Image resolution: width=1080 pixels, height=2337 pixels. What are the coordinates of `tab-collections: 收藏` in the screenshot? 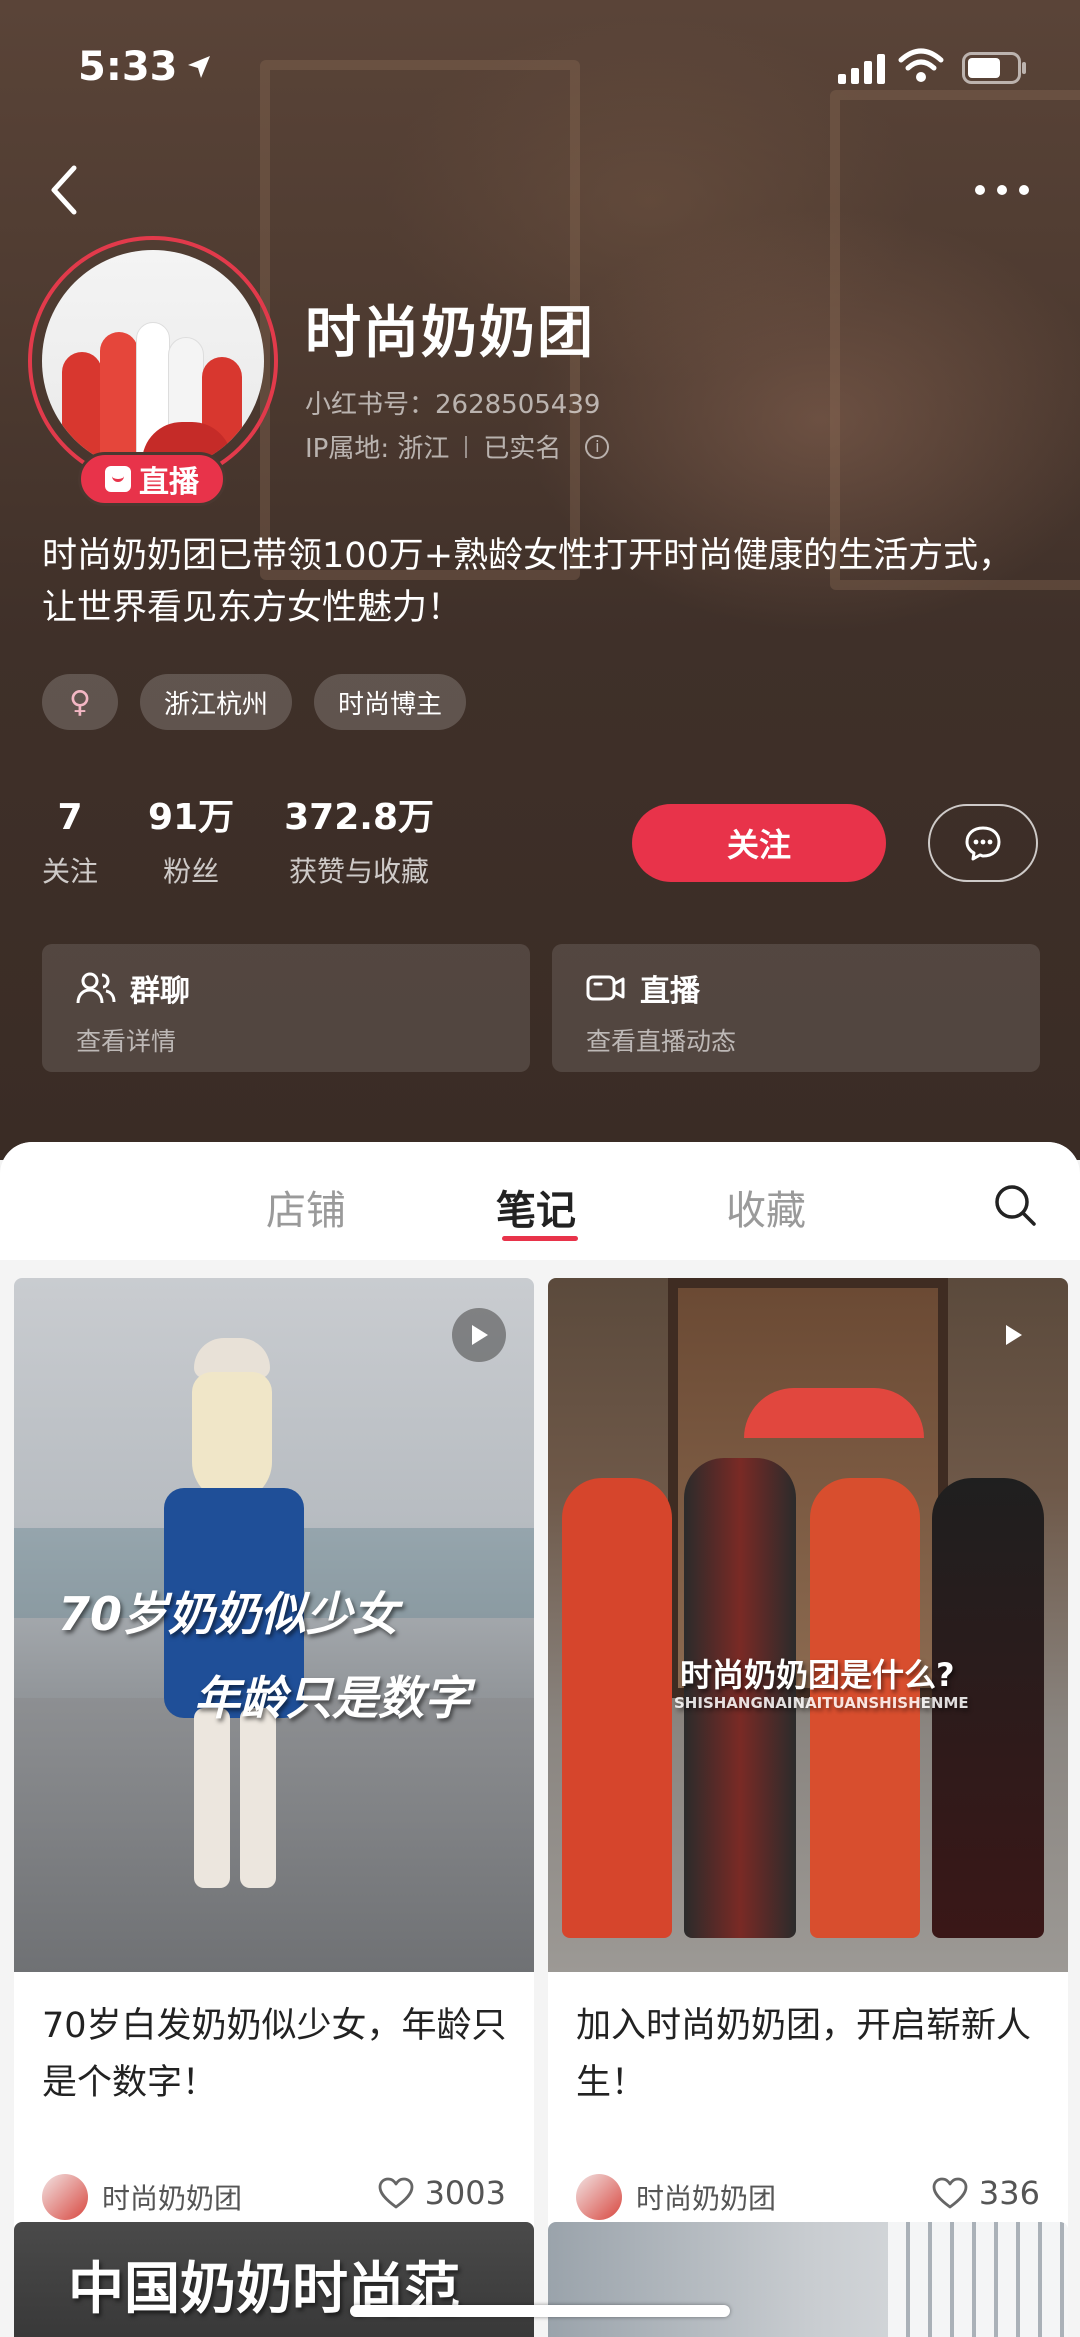 It's located at (766, 1207).